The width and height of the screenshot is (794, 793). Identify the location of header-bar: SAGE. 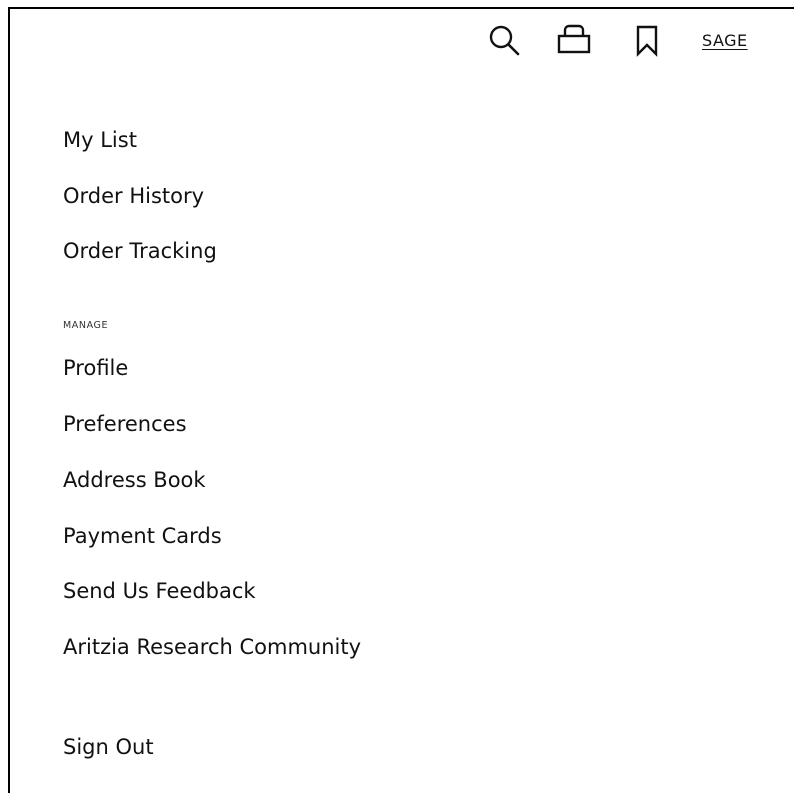
(402, 39).